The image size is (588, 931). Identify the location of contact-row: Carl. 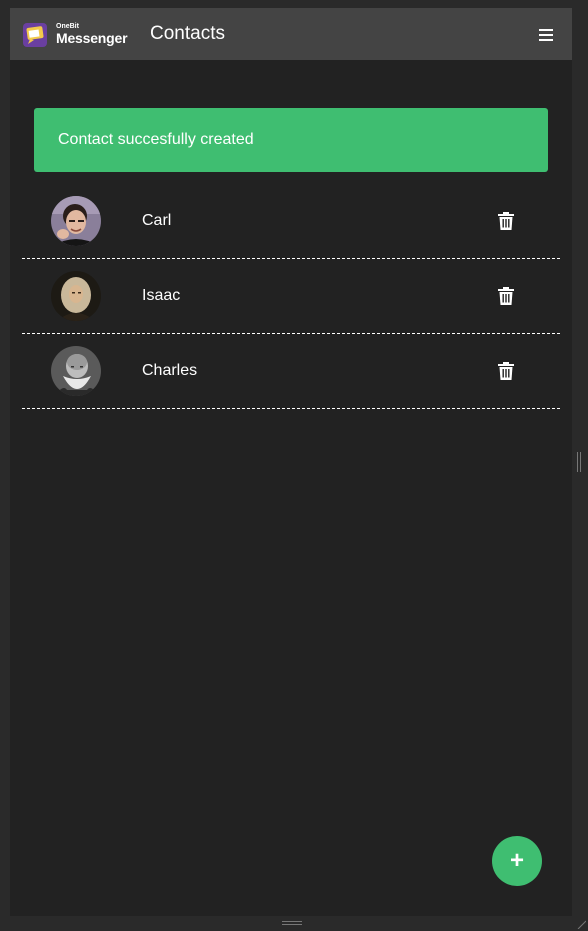
(291, 221).